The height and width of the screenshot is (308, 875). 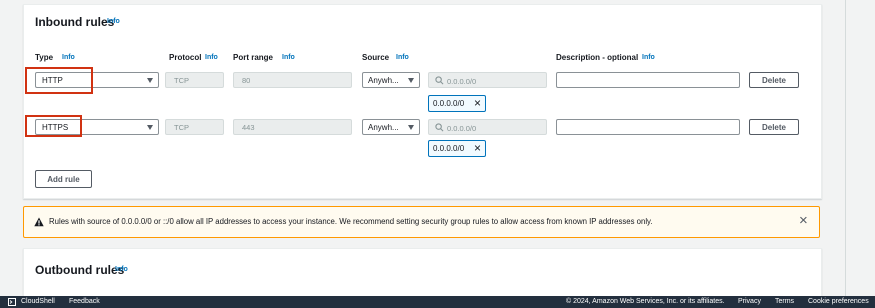 What do you see at coordinates (402, 57) in the screenshot?
I see `source-info-link: Info` at bounding box center [402, 57].